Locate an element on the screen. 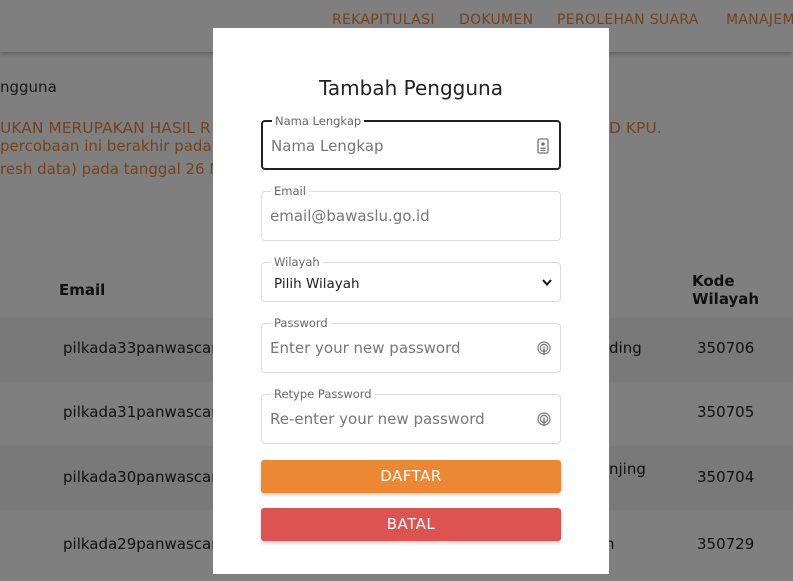  password-field: Password is located at coordinates (411, 344).